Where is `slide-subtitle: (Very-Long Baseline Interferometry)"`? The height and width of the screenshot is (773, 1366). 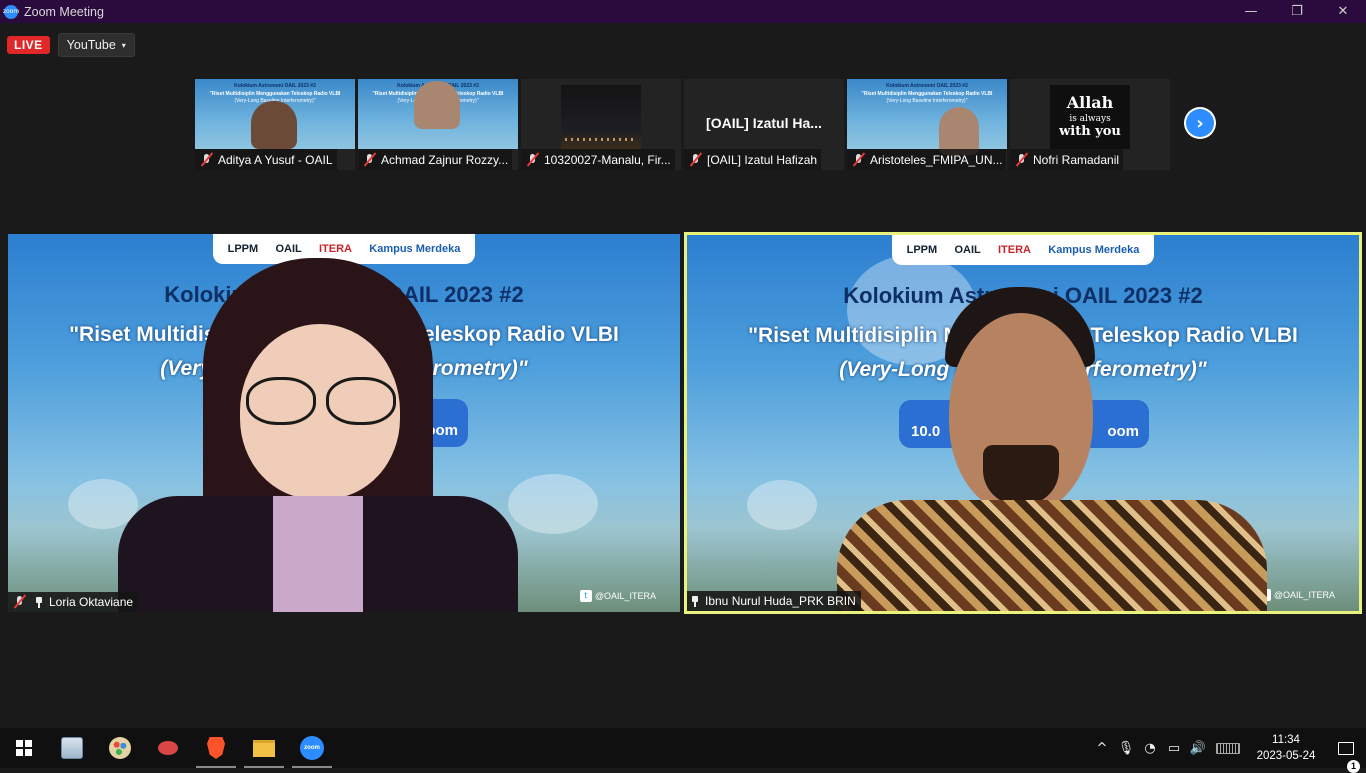 slide-subtitle: (Very-Long Baseline Interferometry)" is located at coordinates (927, 101).